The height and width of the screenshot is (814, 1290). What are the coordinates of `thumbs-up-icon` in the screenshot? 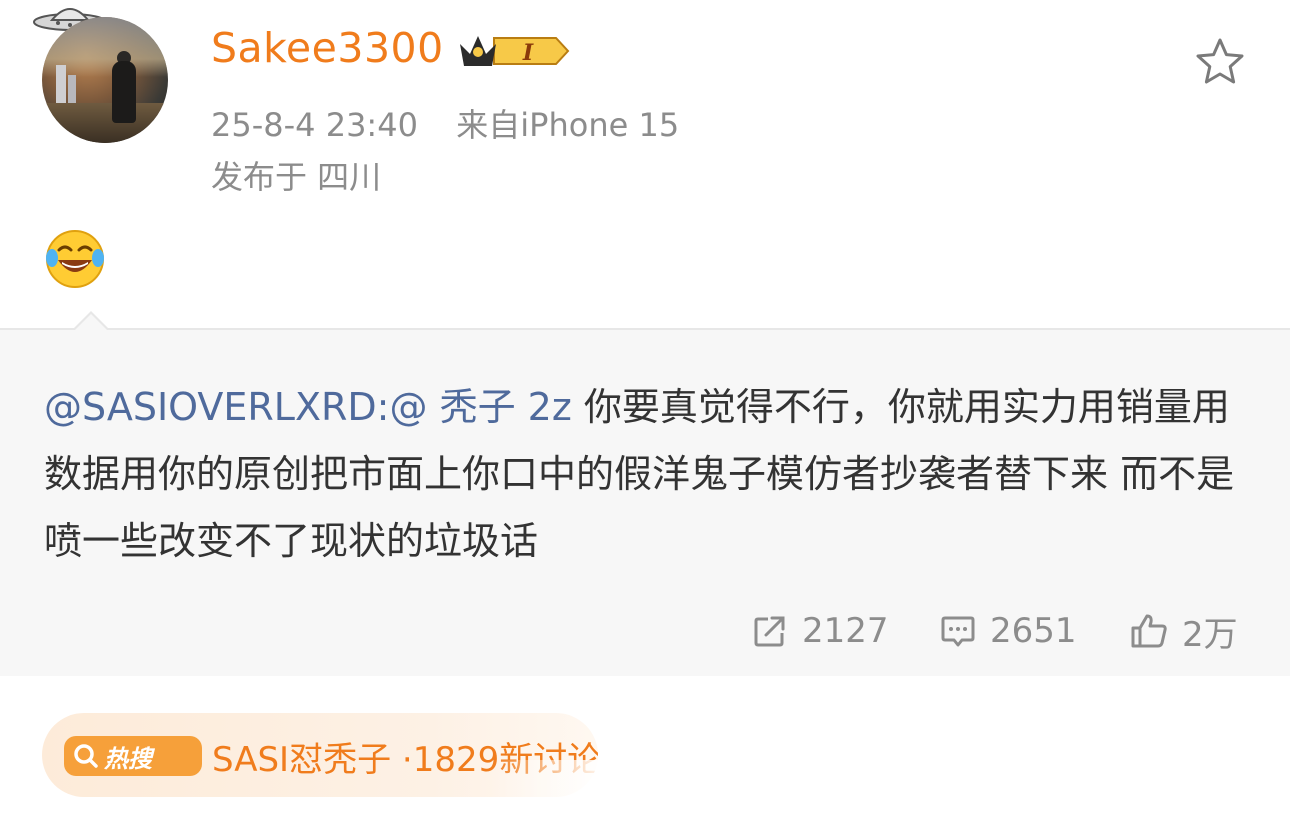 It's located at (1149, 631).